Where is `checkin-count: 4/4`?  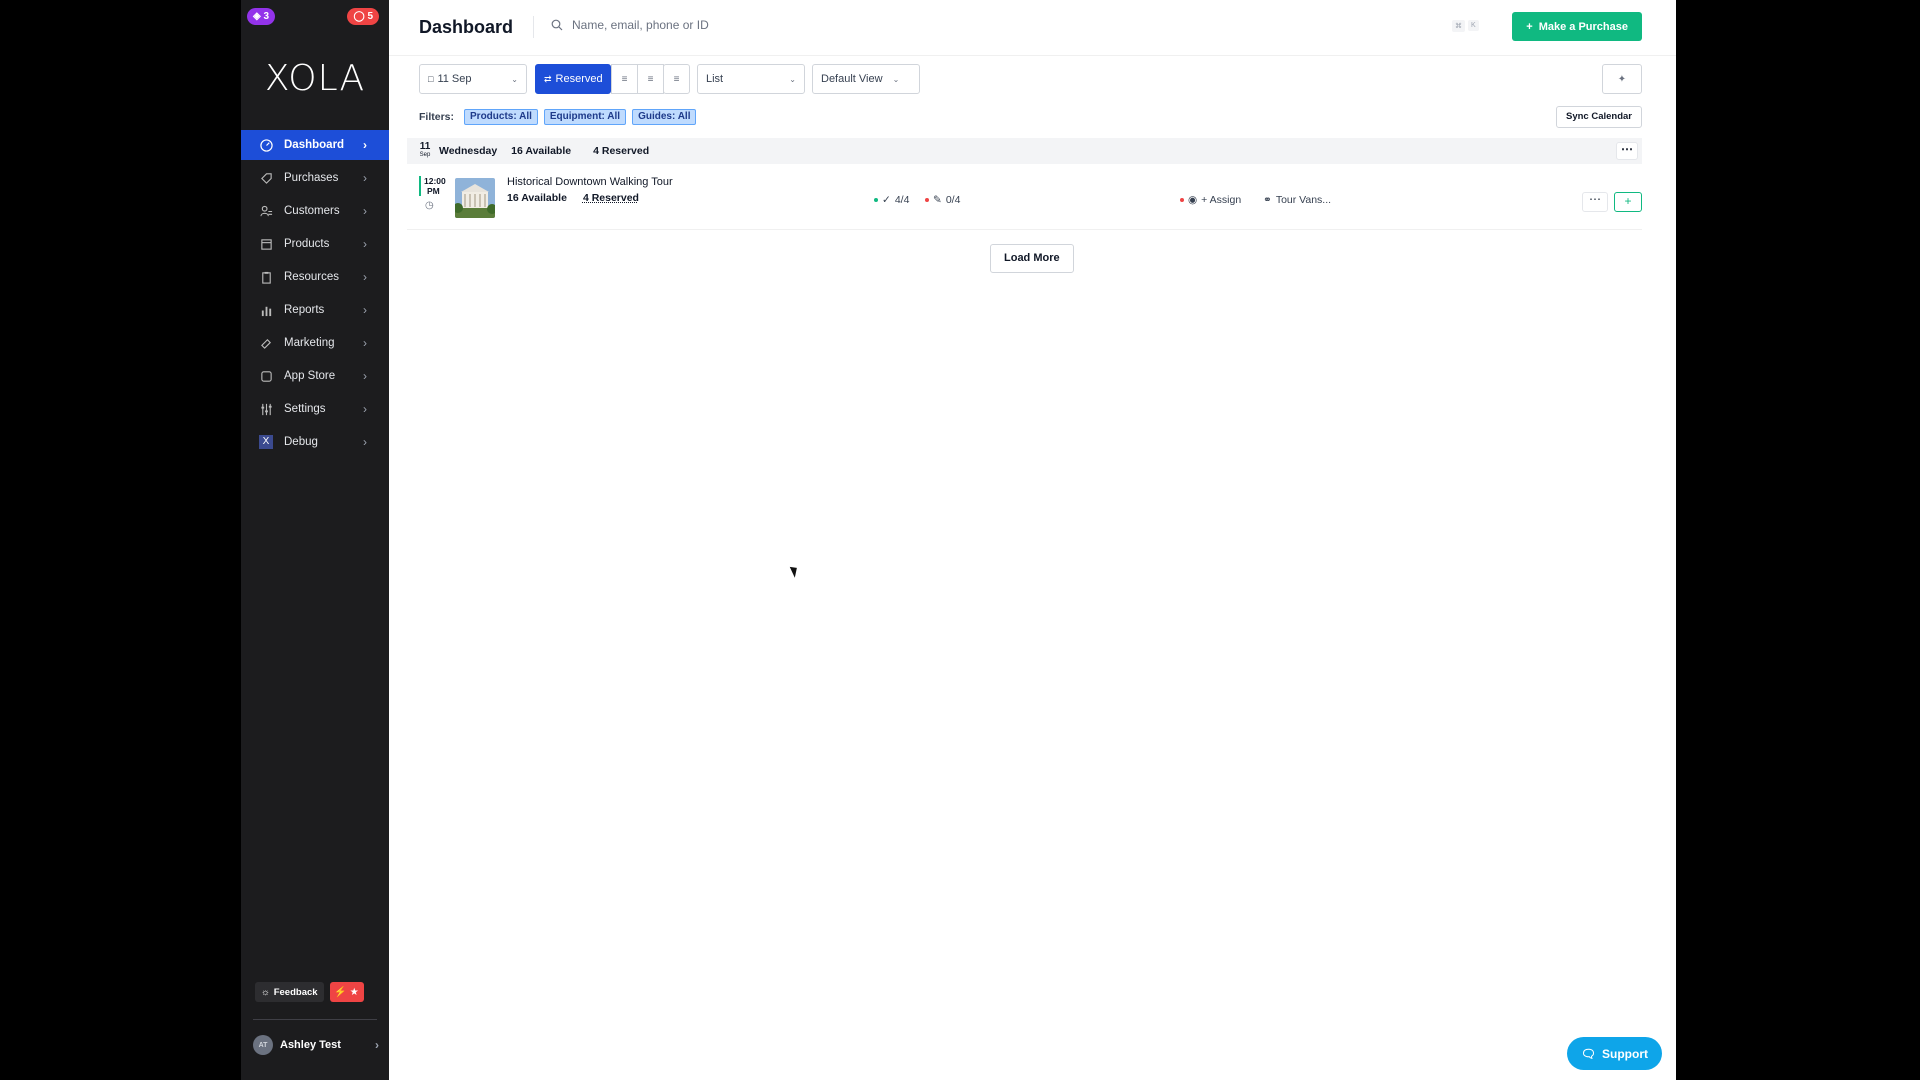
checkin-count: 4/4 is located at coordinates (902, 200).